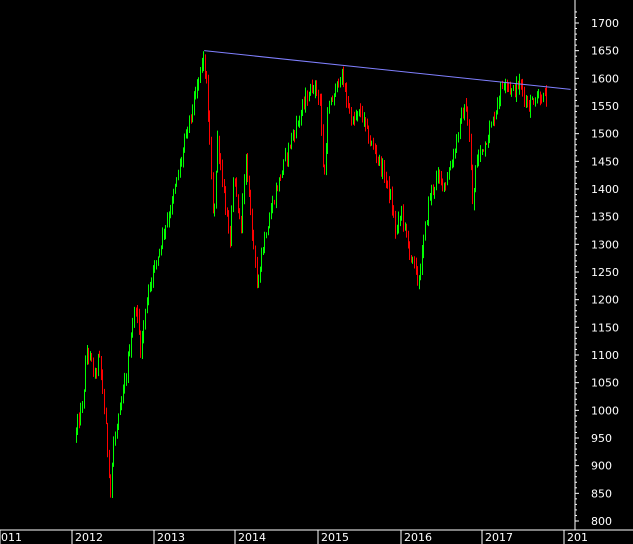 This screenshot has width=633, height=544. What do you see at coordinates (605, 327) in the screenshot?
I see `y-tick-label: 1150` at bounding box center [605, 327].